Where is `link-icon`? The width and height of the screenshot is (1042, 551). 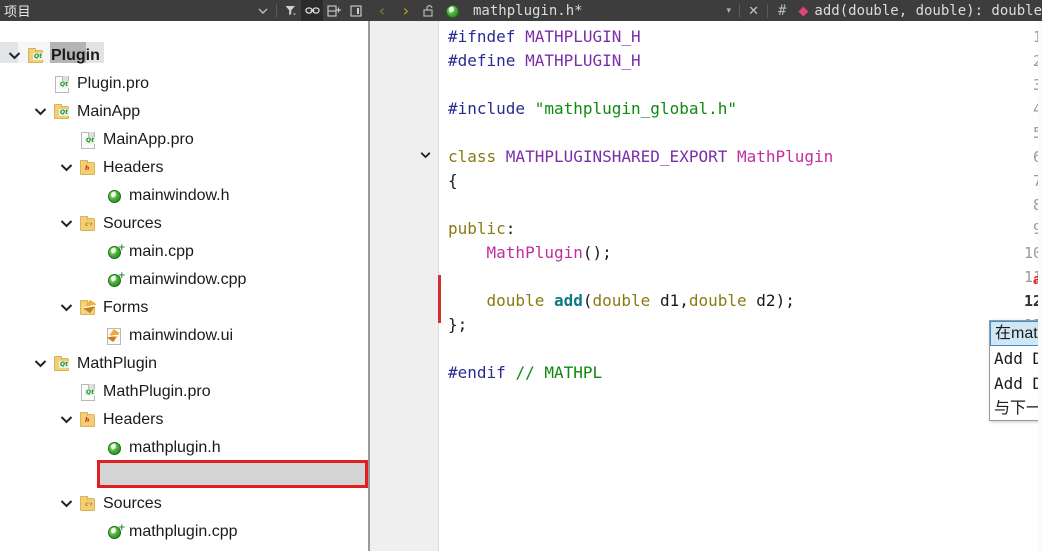 link-icon is located at coordinates (312, 10).